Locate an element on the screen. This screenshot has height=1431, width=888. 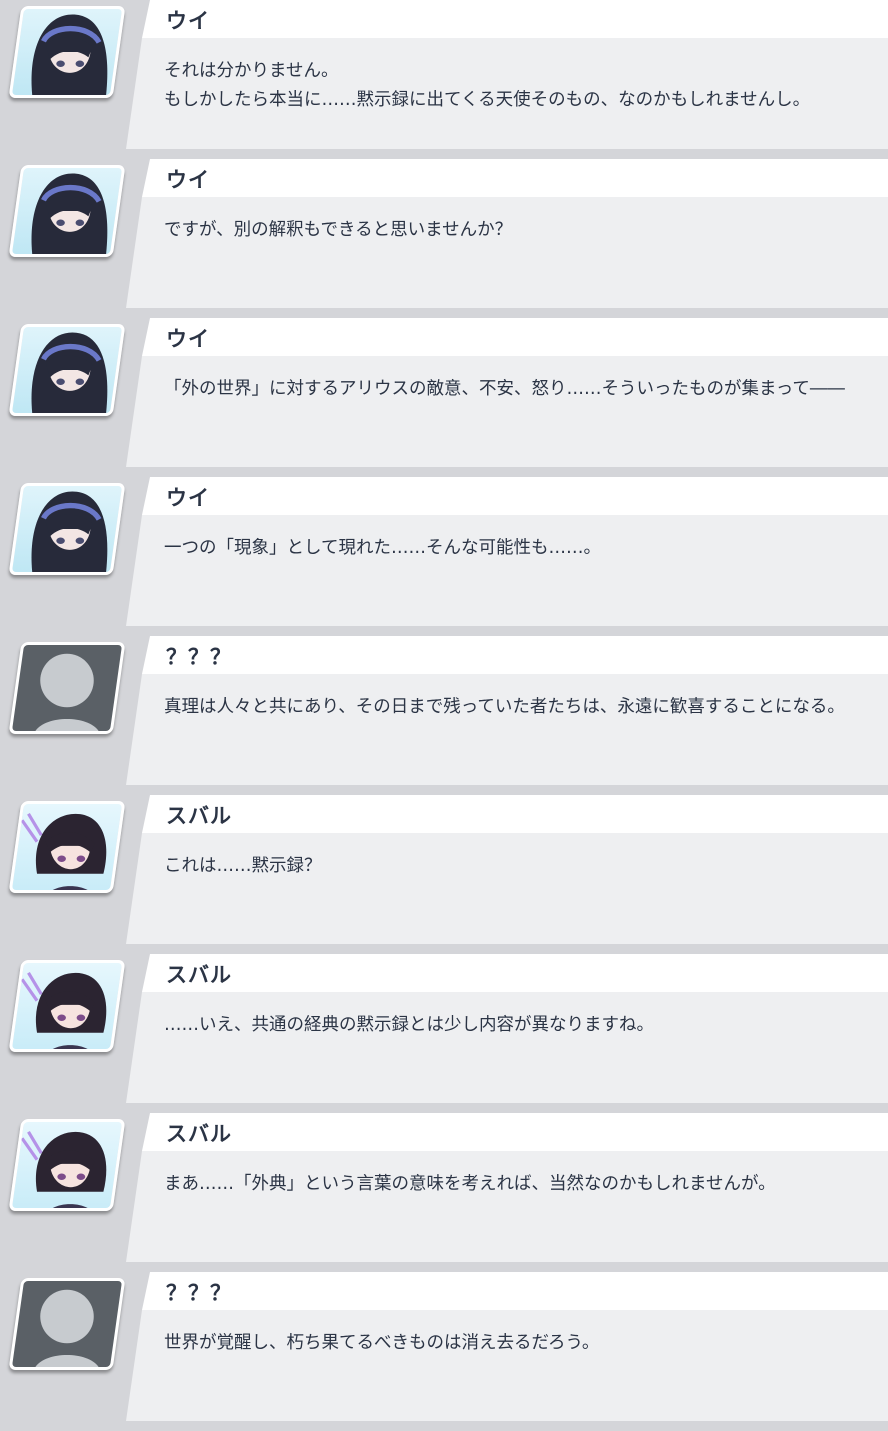
message-body: 真理は人々と共にあり、その日まで残っていた者たちは、永遠に歓喜することになる。 is located at coordinates (507, 729).